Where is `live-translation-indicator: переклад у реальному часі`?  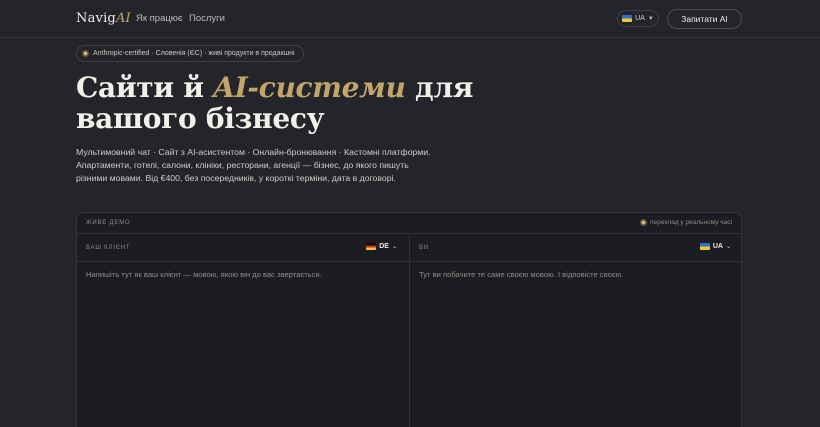
live-translation-indicator: переклад у реальному часі is located at coordinates (686, 222).